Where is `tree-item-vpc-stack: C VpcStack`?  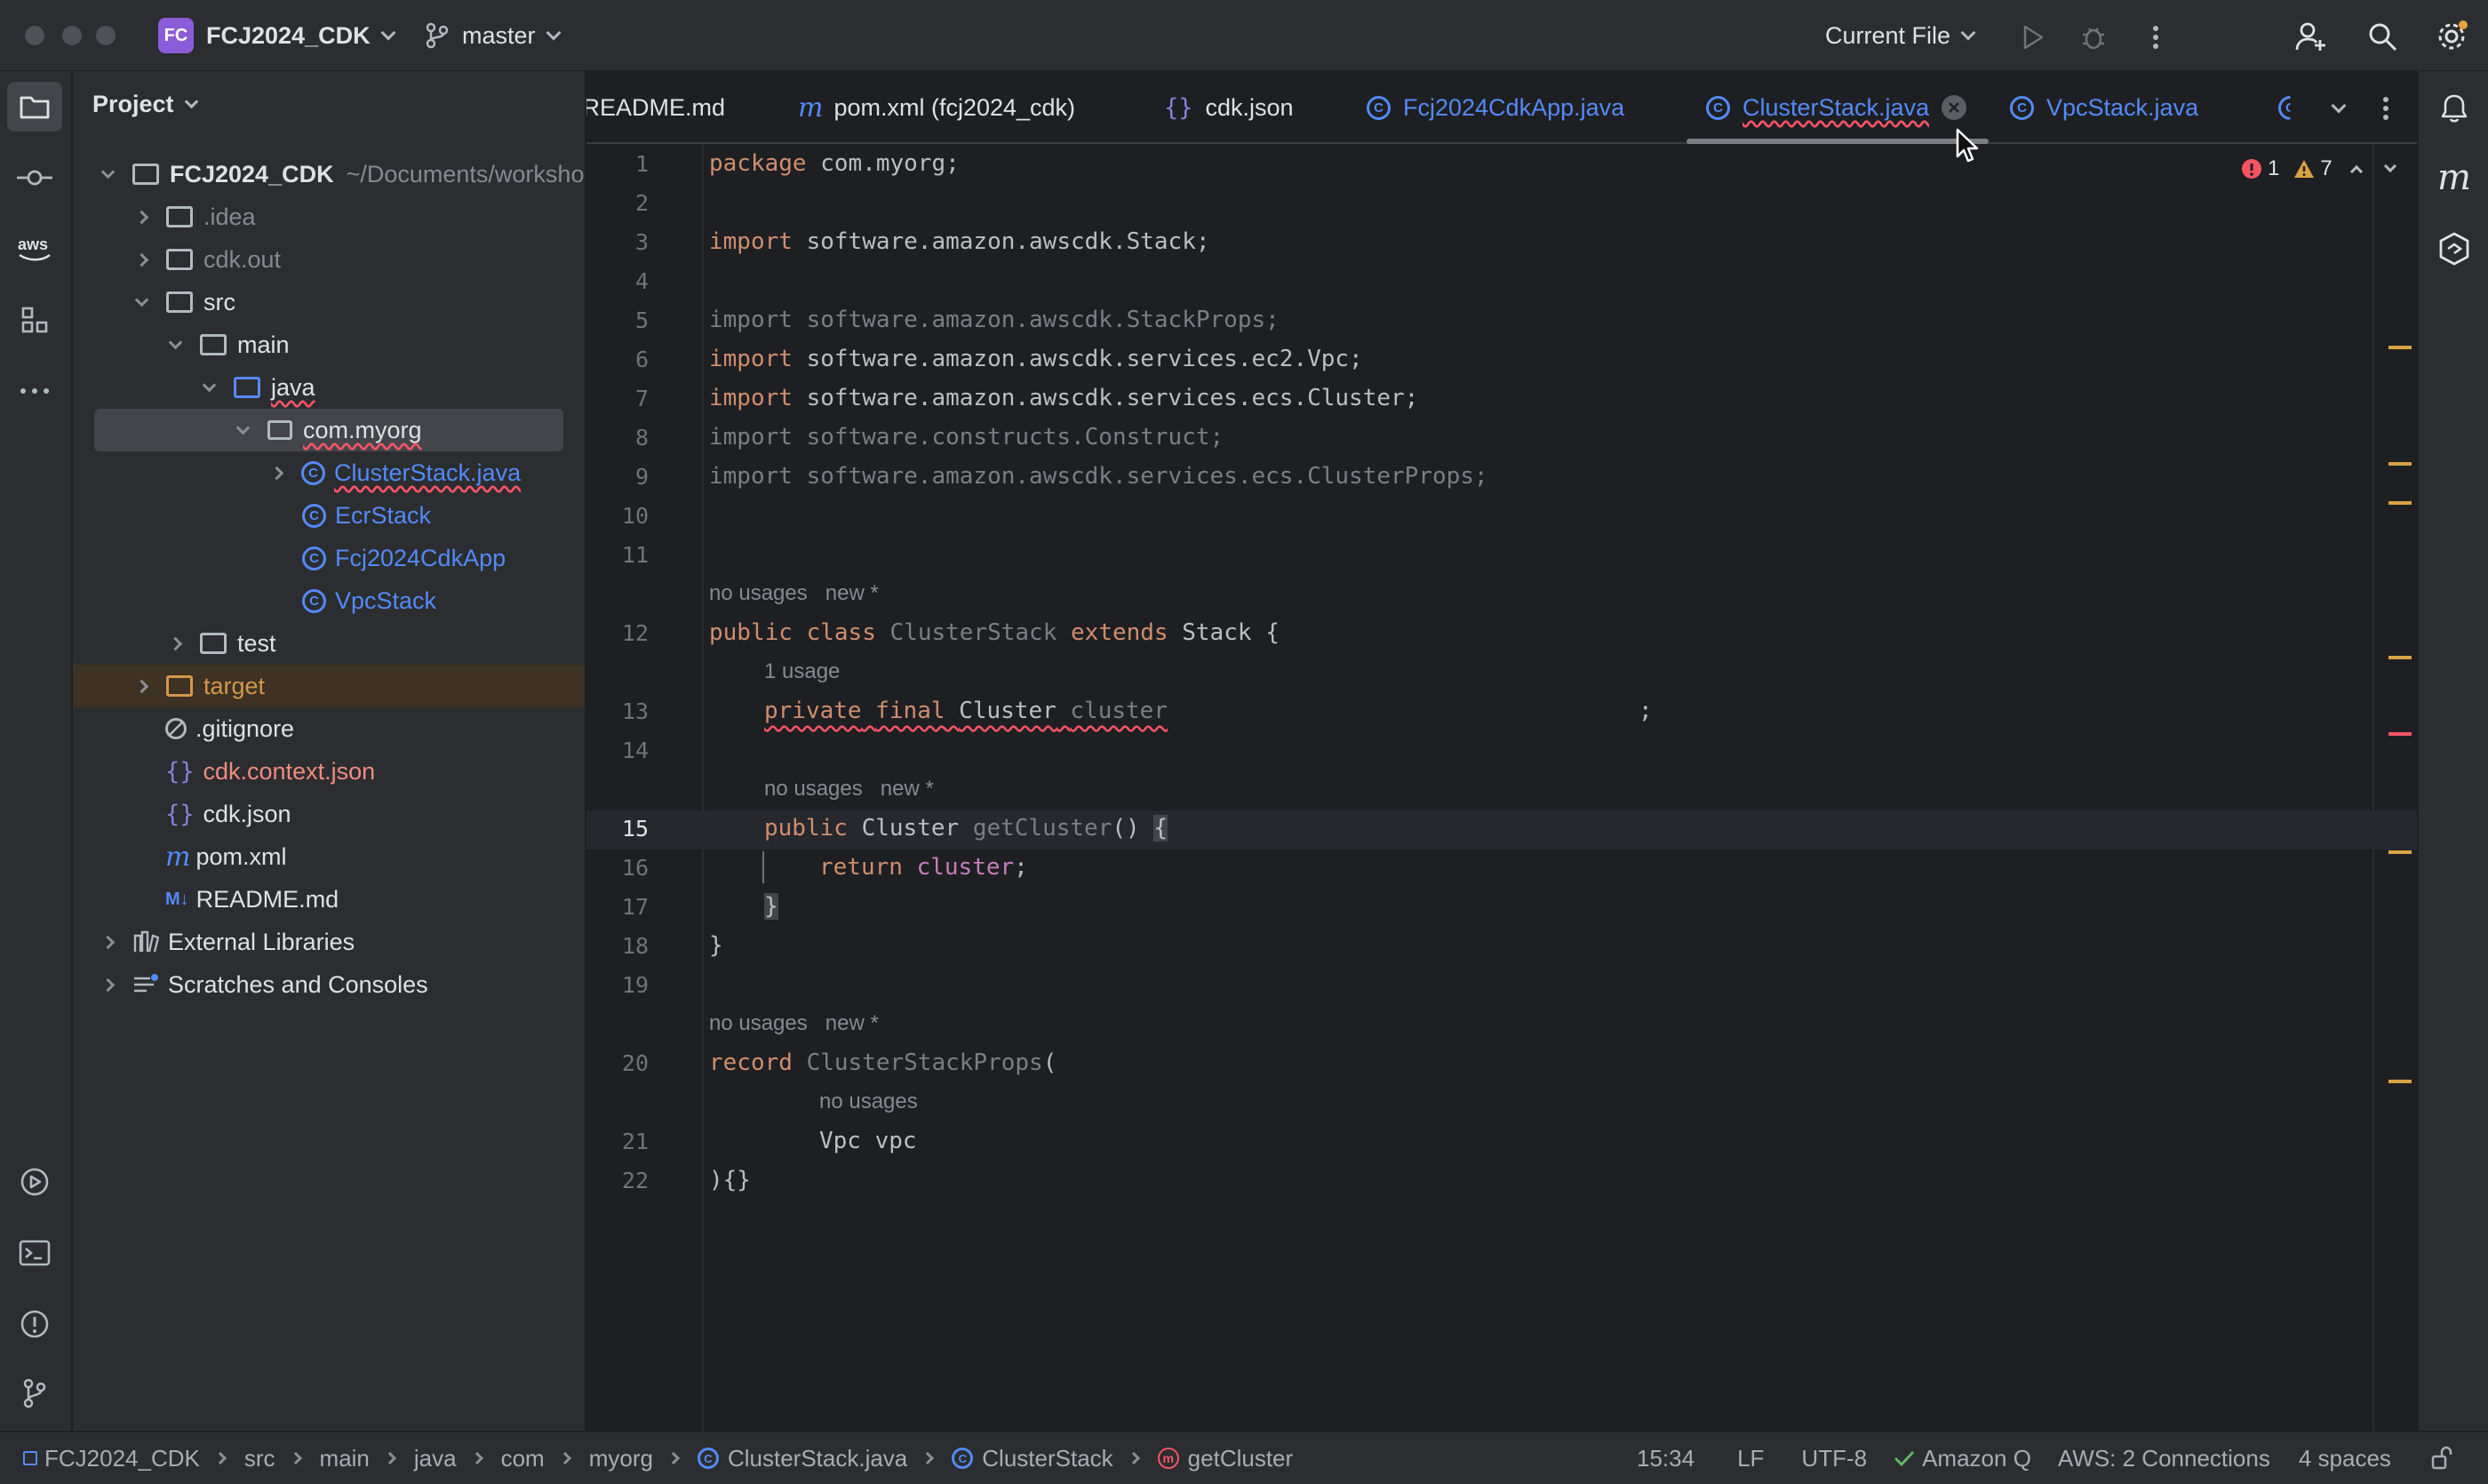 tree-item-vpc-stack: C VpcStack is located at coordinates (368, 600).